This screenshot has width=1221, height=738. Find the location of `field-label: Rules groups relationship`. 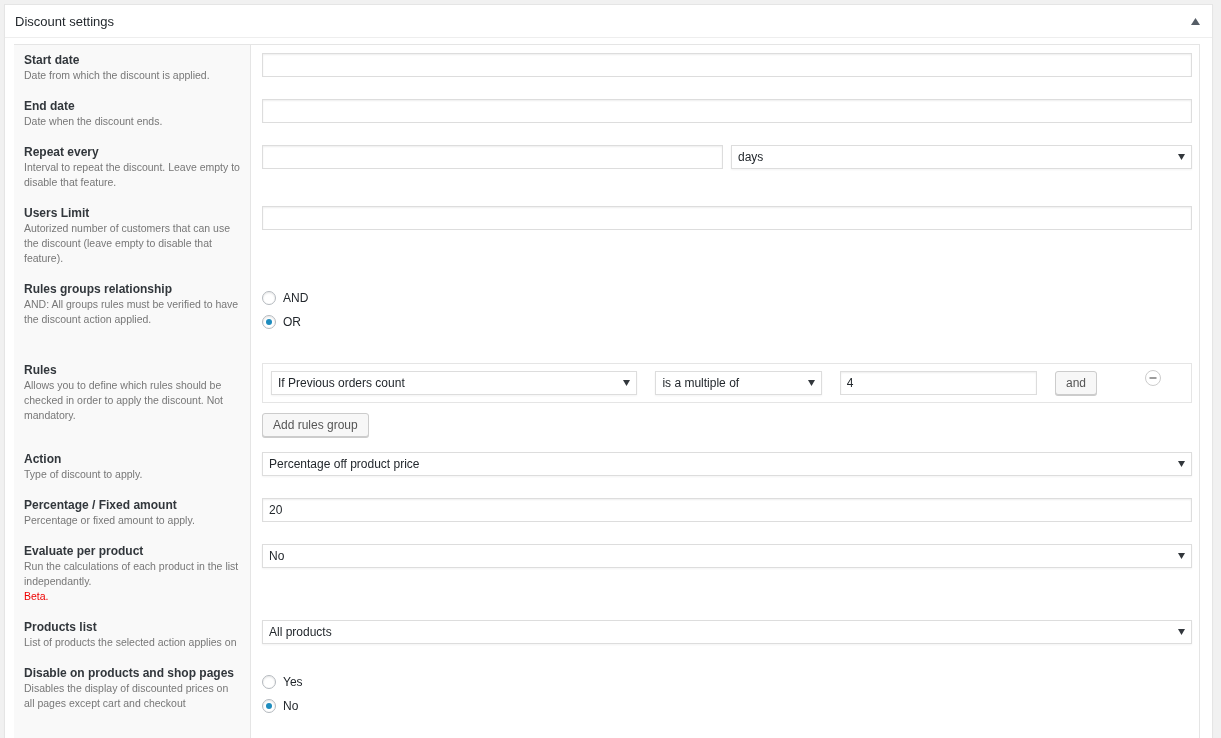

field-label: Rules groups relationship is located at coordinates (99, 289).